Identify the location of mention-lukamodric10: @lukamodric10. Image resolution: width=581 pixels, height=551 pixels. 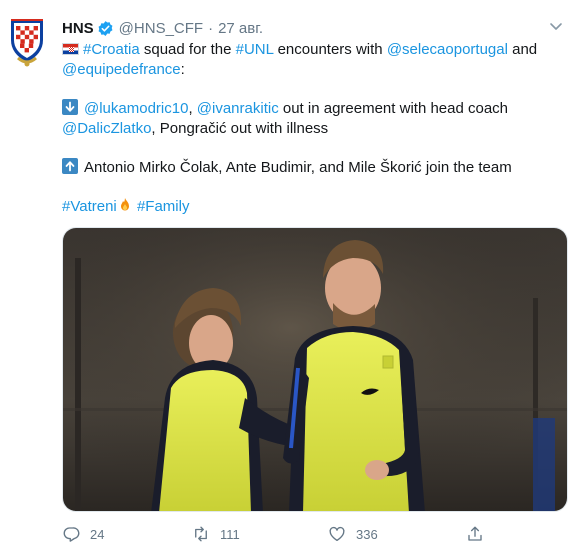
(136, 108).